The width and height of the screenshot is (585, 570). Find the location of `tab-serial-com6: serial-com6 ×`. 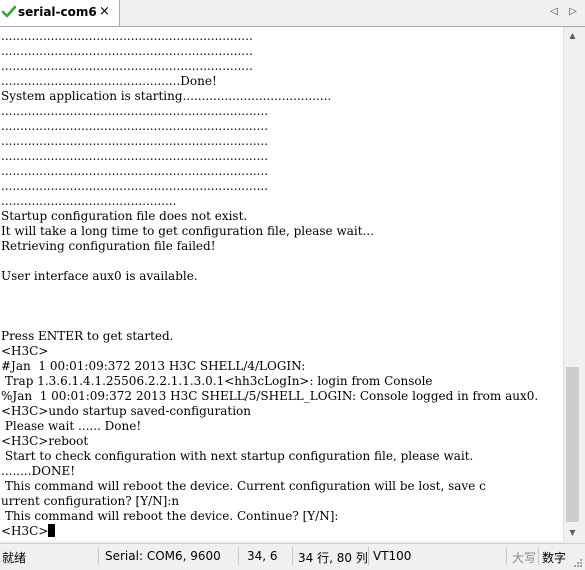

tab-serial-com6: serial-com6 × is located at coordinates (60, 13).